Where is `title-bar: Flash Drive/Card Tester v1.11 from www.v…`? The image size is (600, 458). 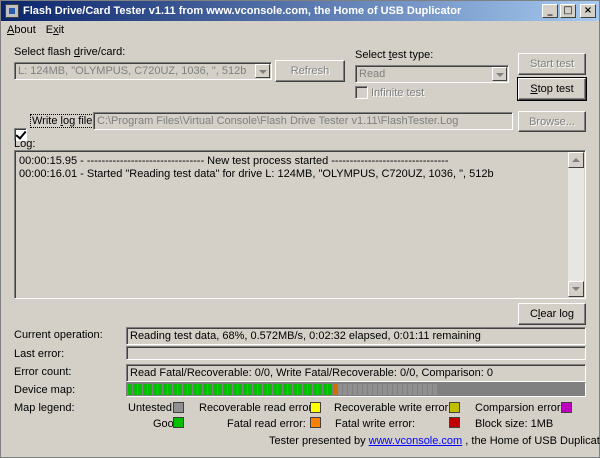
title-bar: Flash Drive/Card Tester v1.11 from www.v… is located at coordinates (300, 11).